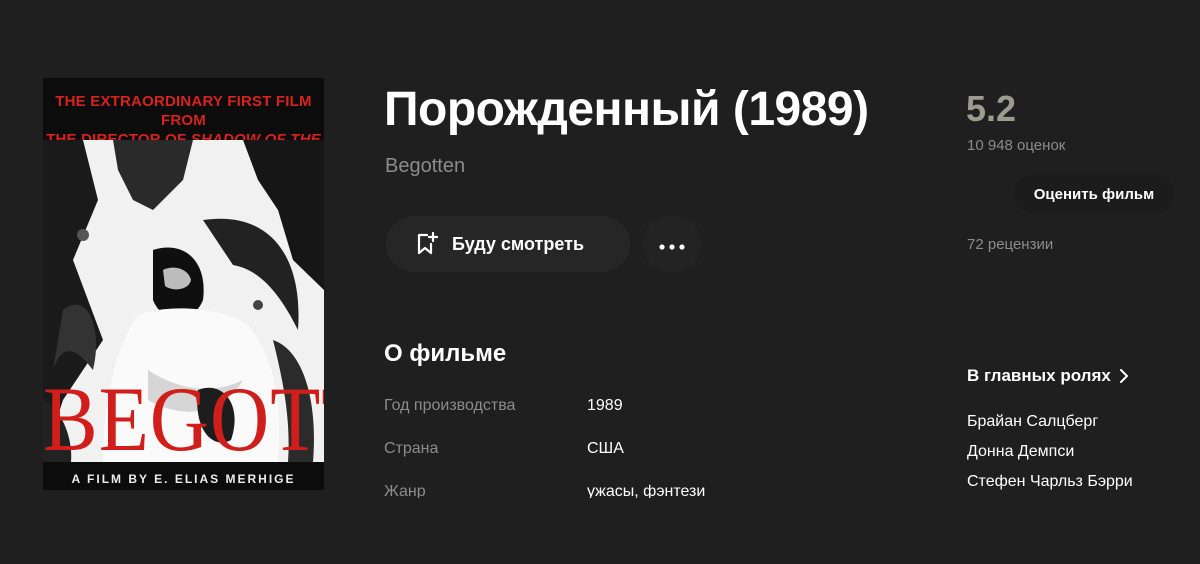  Describe the element at coordinates (450, 405) in the screenshot. I see `fact-key: Год производства` at that location.